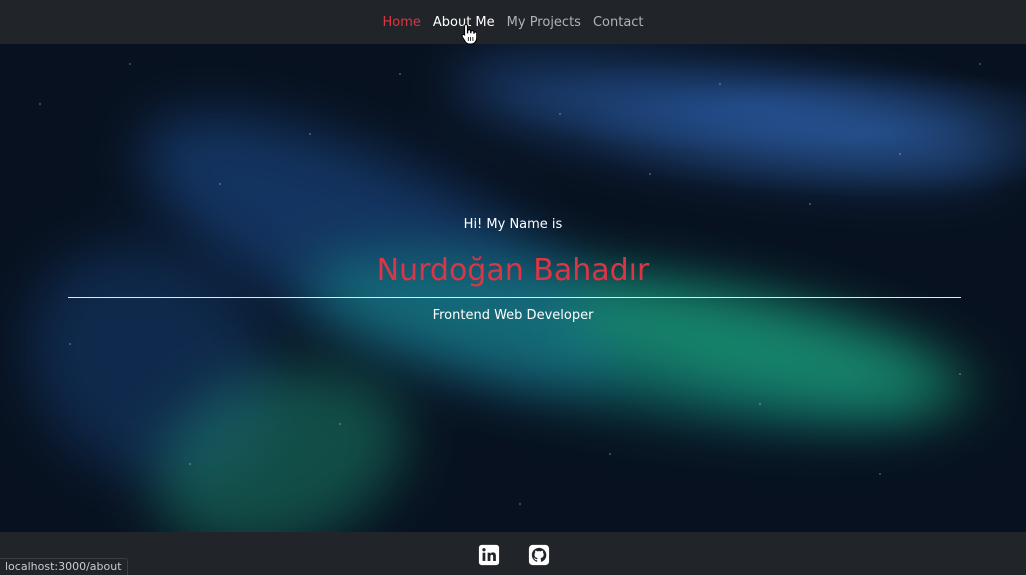 The height and width of the screenshot is (575, 1026). I want to click on nav-link-home: Home, so click(401, 22).